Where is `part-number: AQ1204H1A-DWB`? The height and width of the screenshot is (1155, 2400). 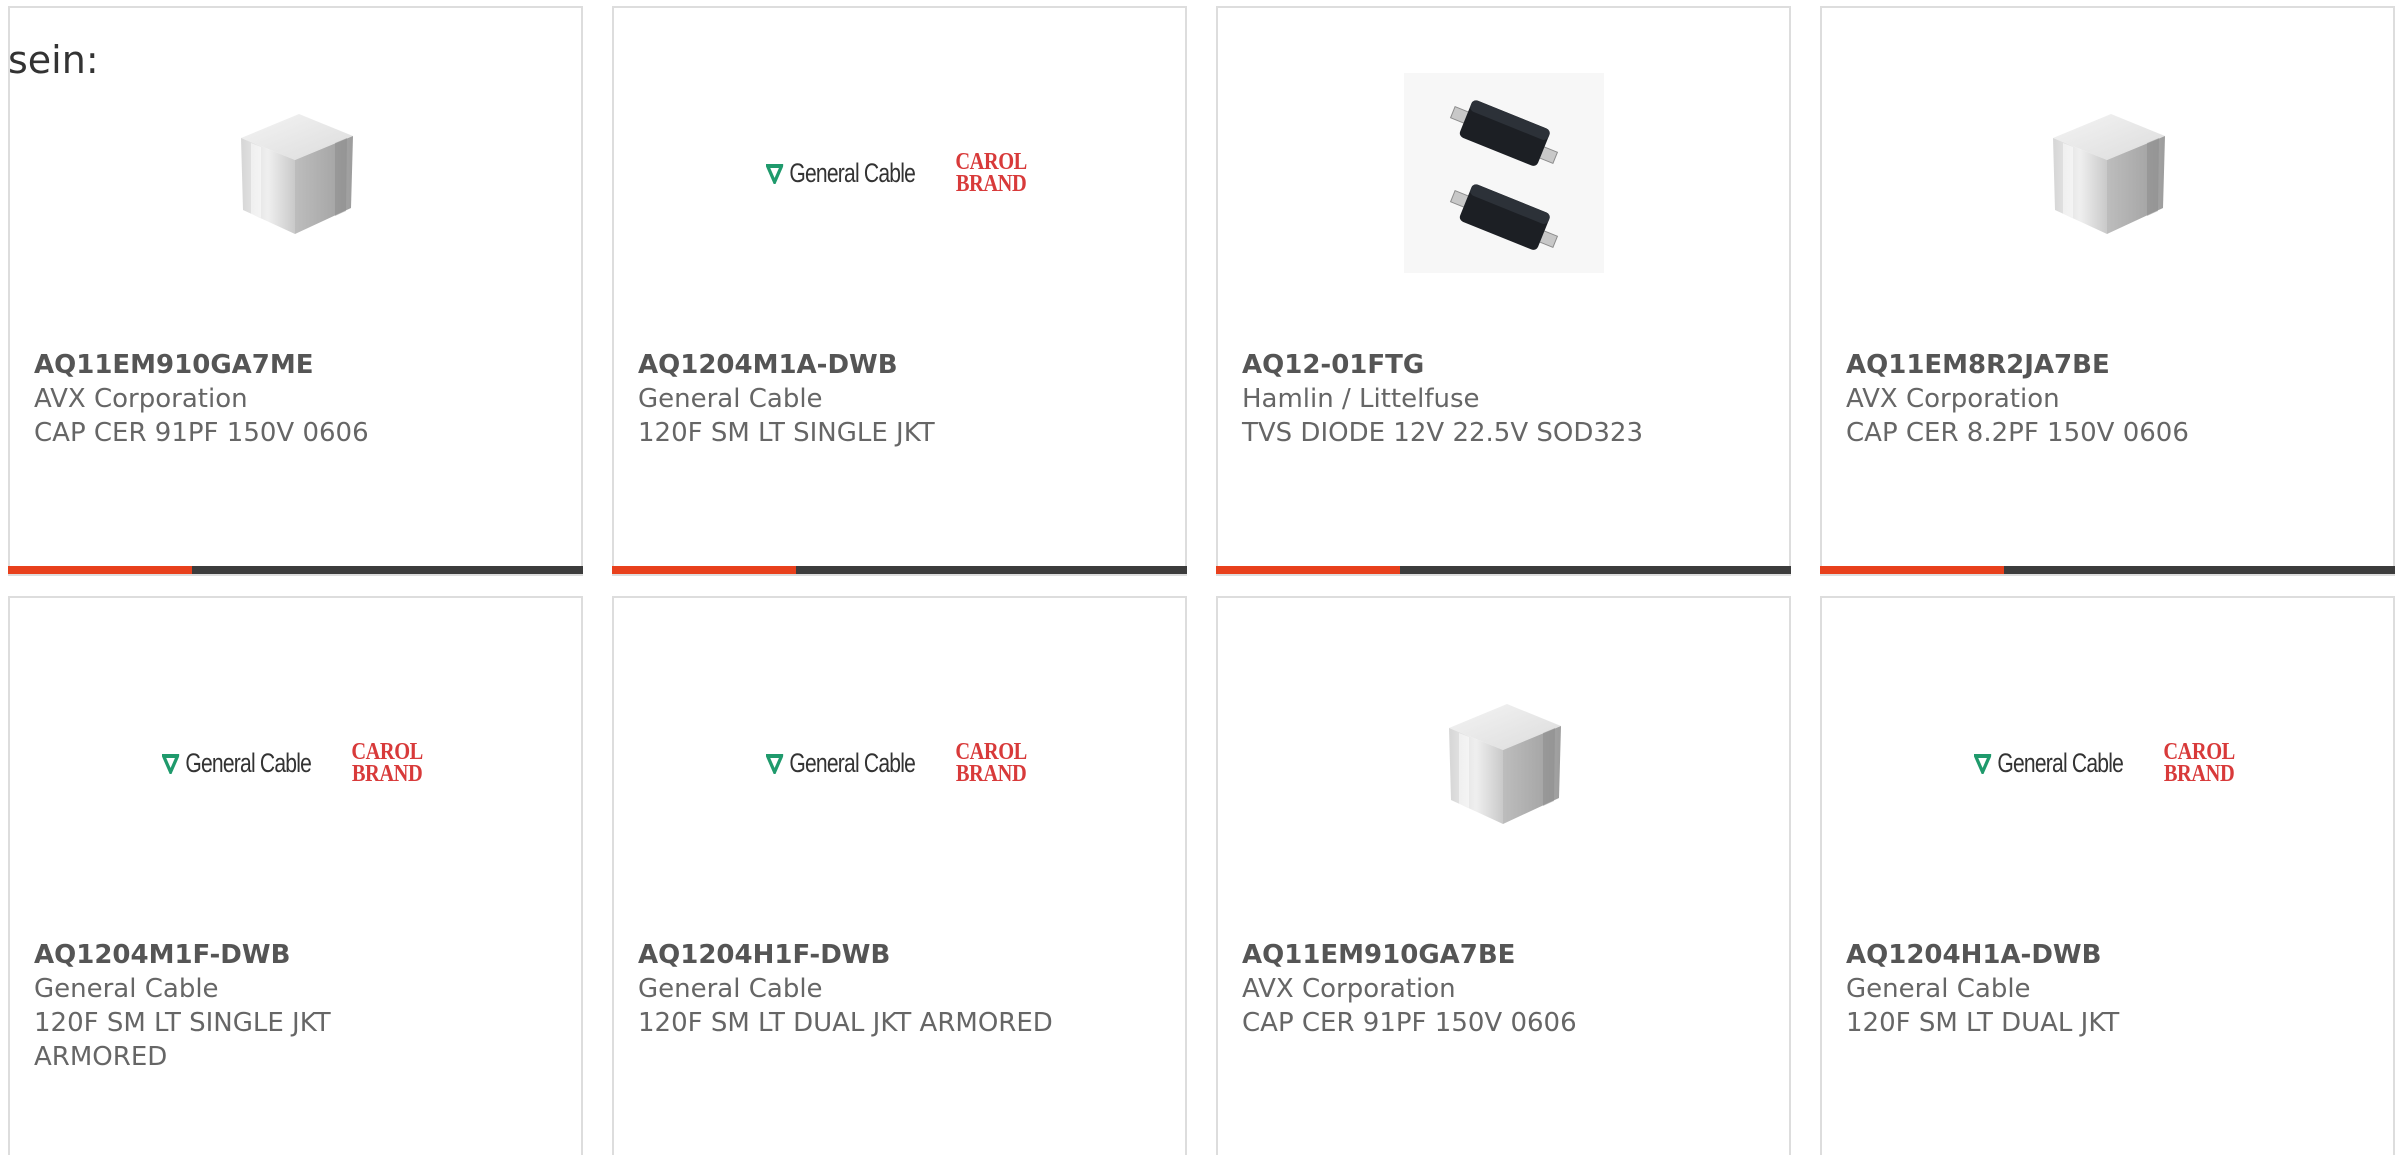
part-number: AQ1204H1A-DWB is located at coordinates (2109, 955).